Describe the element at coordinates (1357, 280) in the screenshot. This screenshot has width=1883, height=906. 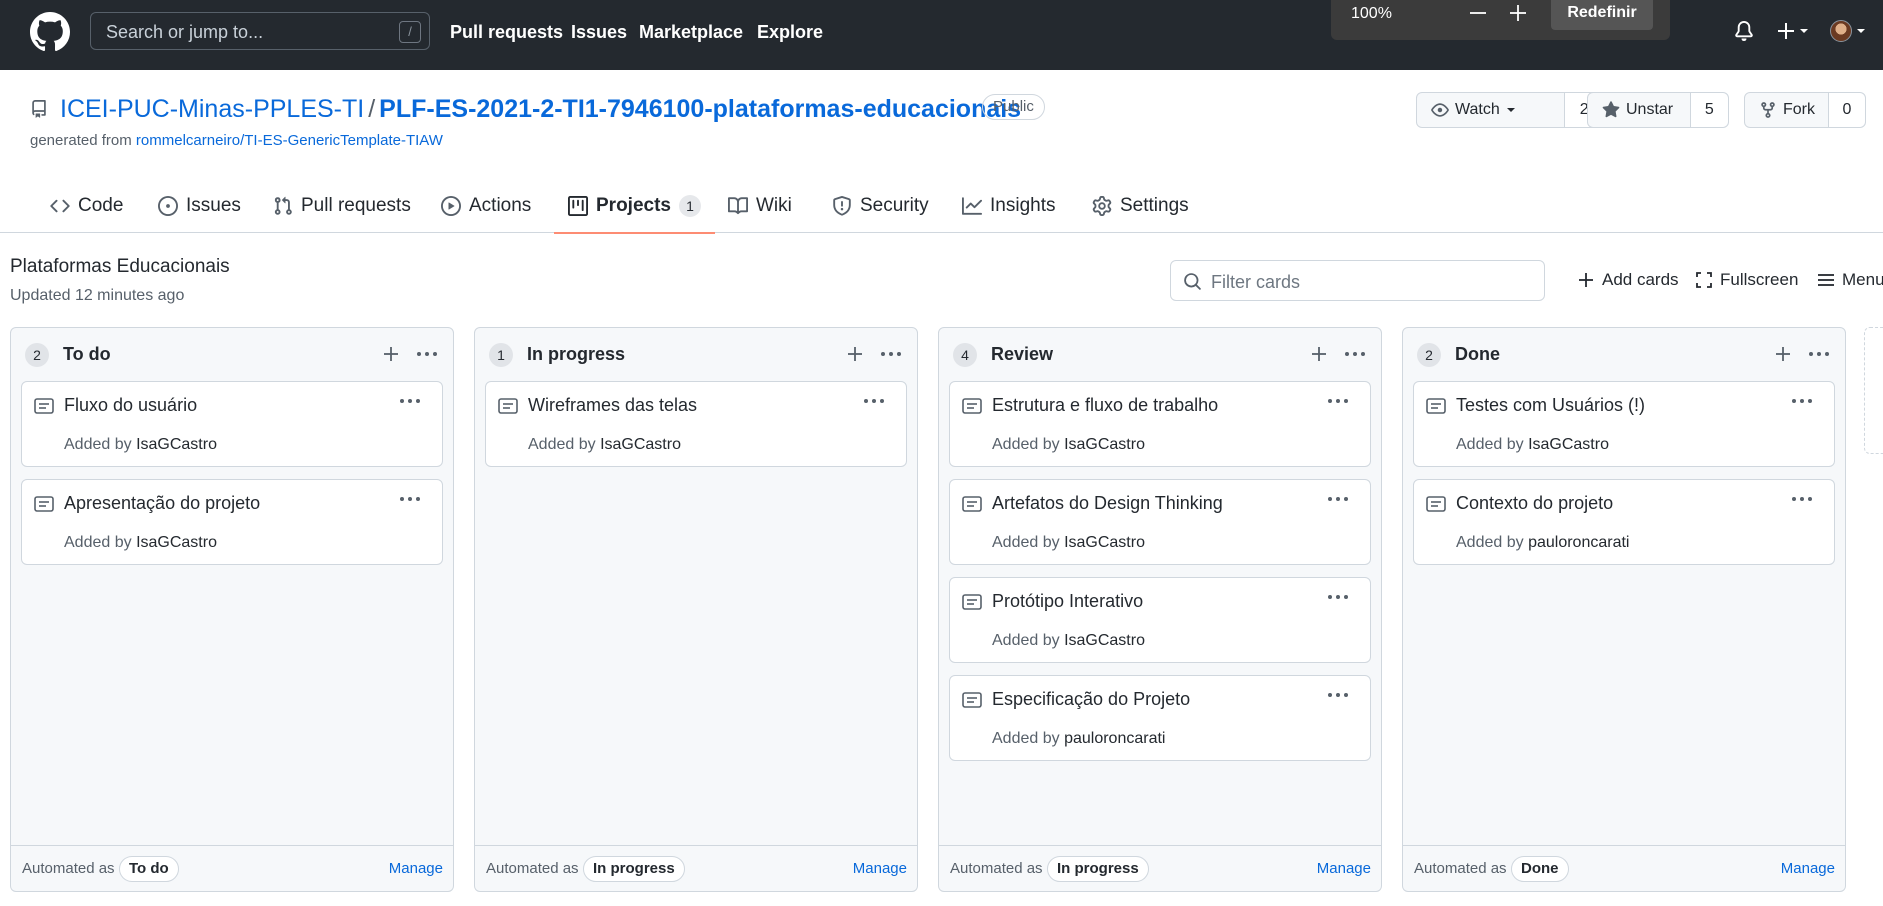
I see `filter-cards-input: Filter cards` at that location.